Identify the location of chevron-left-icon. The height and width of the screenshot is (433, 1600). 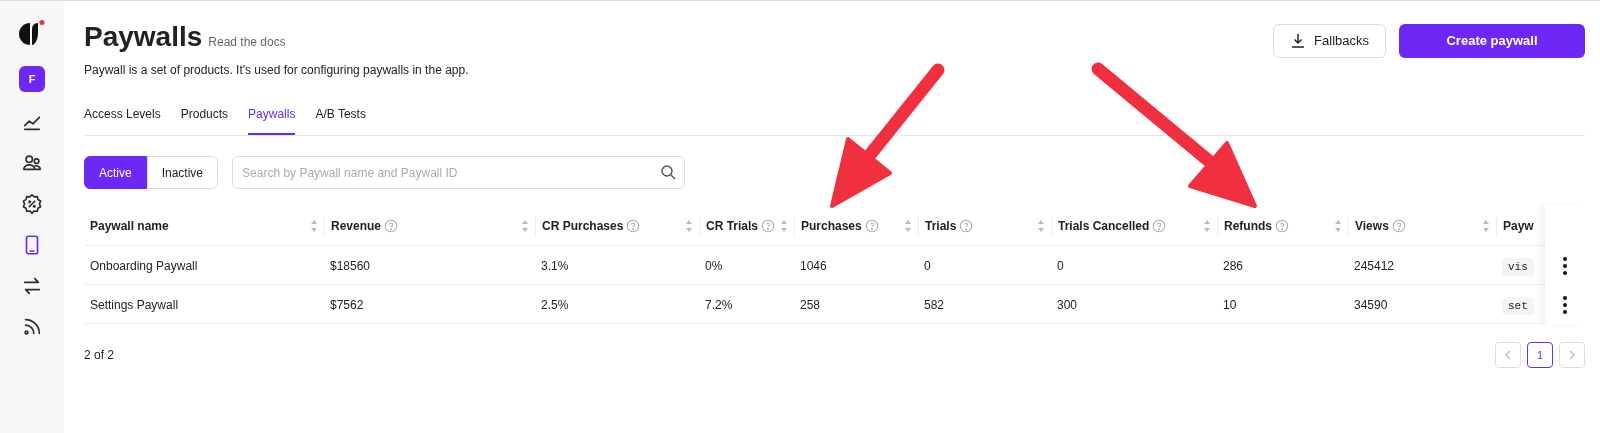
(1508, 355).